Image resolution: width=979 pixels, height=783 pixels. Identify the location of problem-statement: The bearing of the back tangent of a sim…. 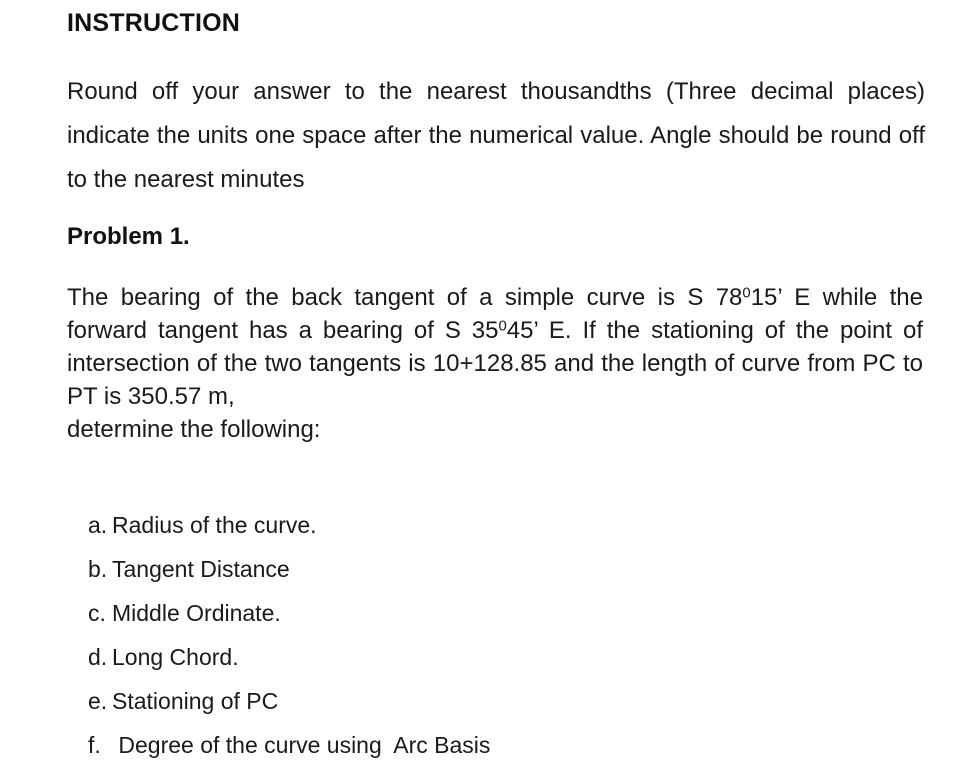
(495, 347).